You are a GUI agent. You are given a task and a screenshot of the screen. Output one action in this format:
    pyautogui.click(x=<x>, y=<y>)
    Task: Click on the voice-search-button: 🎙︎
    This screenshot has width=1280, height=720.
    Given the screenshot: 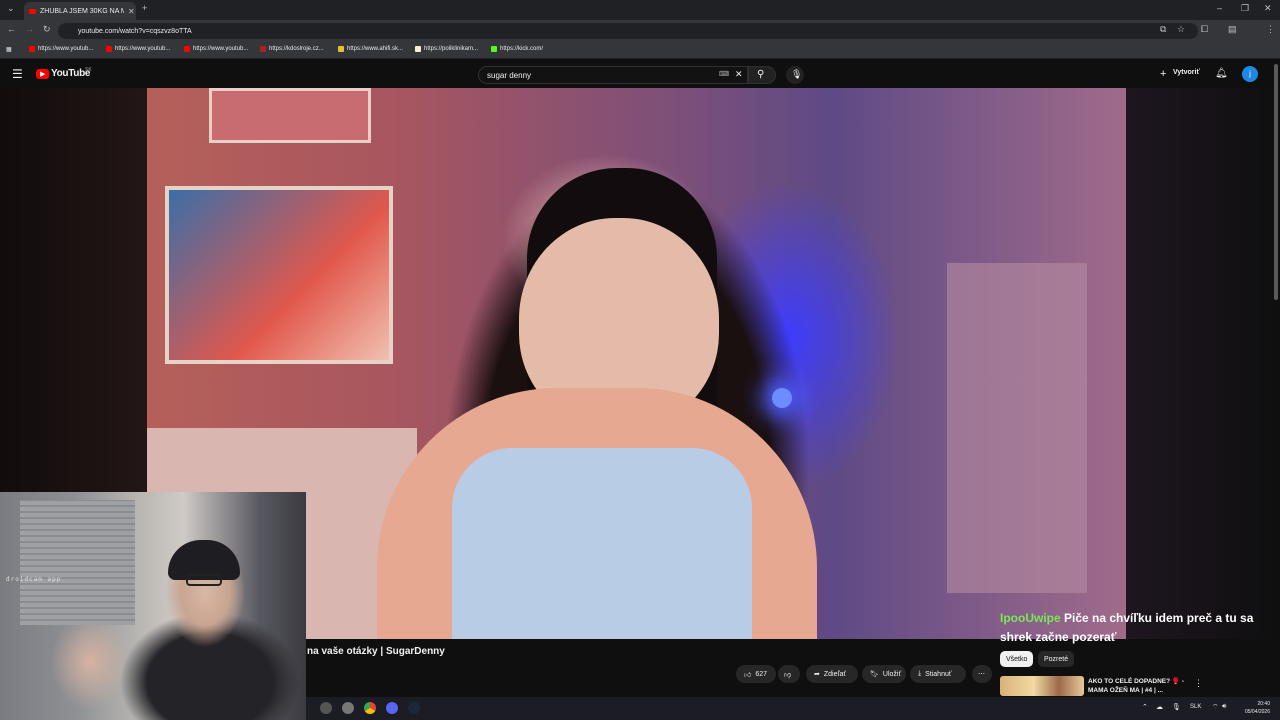 What is the action you would take?
    pyautogui.click(x=795, y=75)
    